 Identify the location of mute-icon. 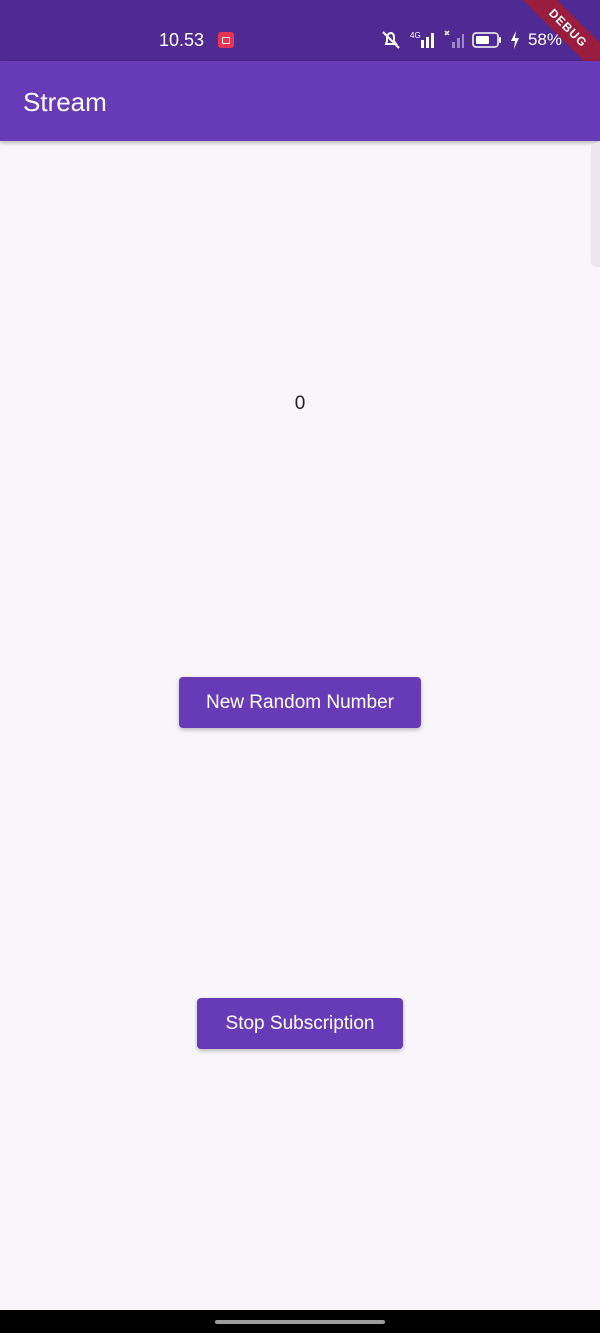
(391, 40).